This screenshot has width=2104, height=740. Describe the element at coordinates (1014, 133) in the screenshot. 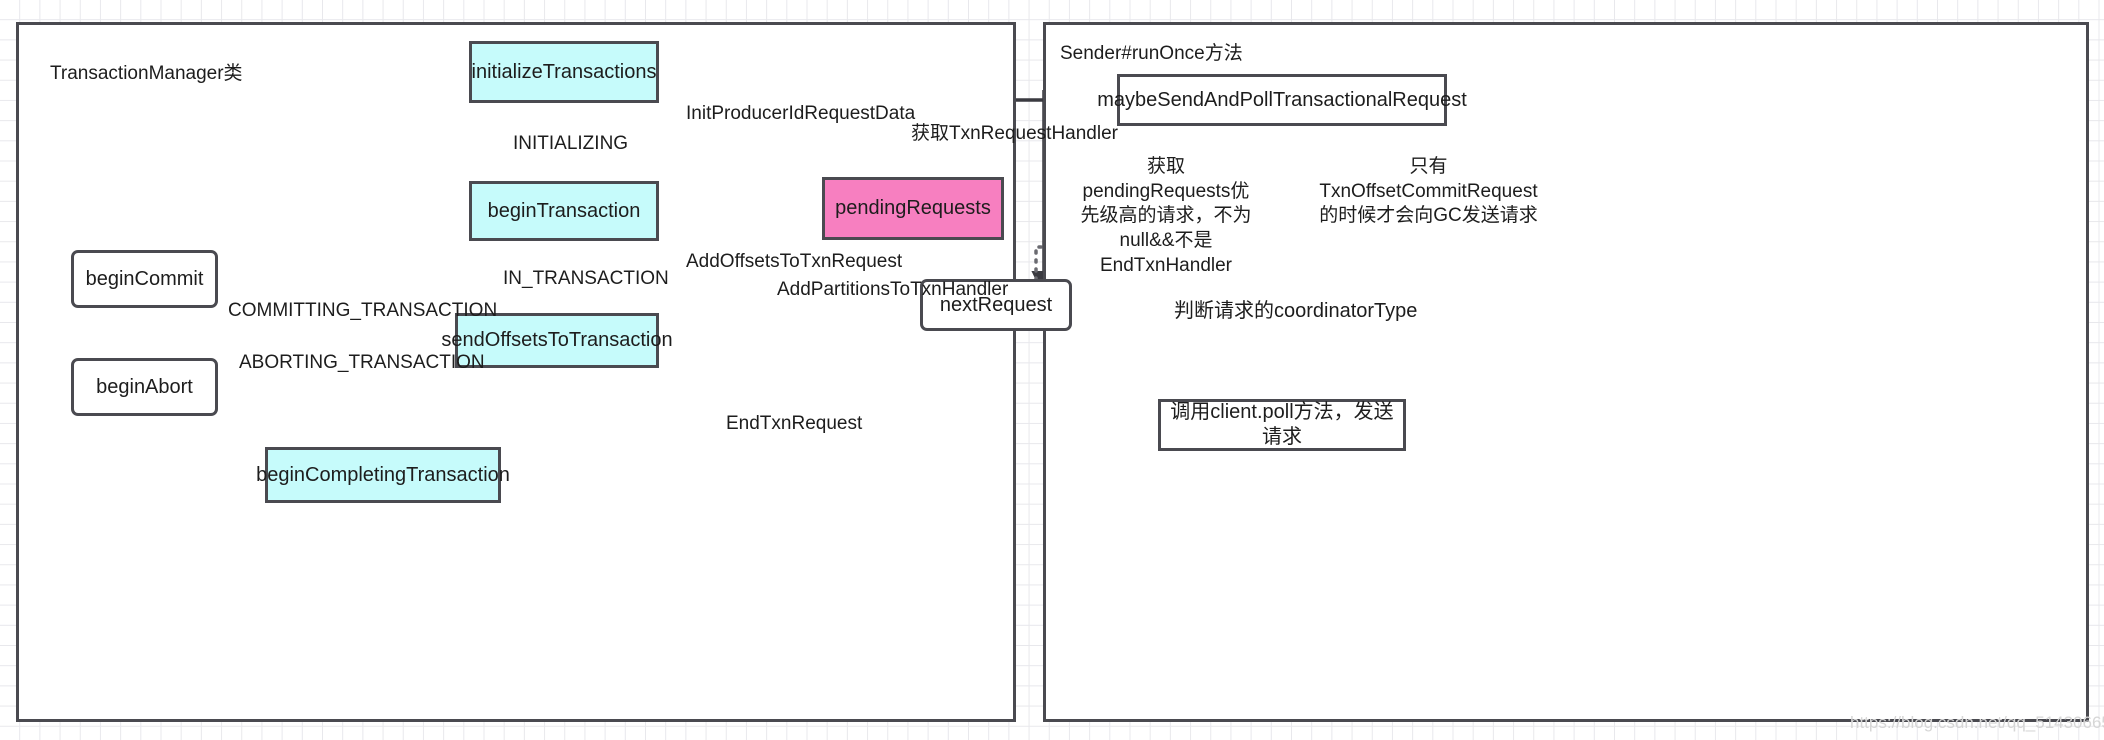

I see `edge-label-get-txn-request-handler: 获取TxnRequestHandler` at that location.